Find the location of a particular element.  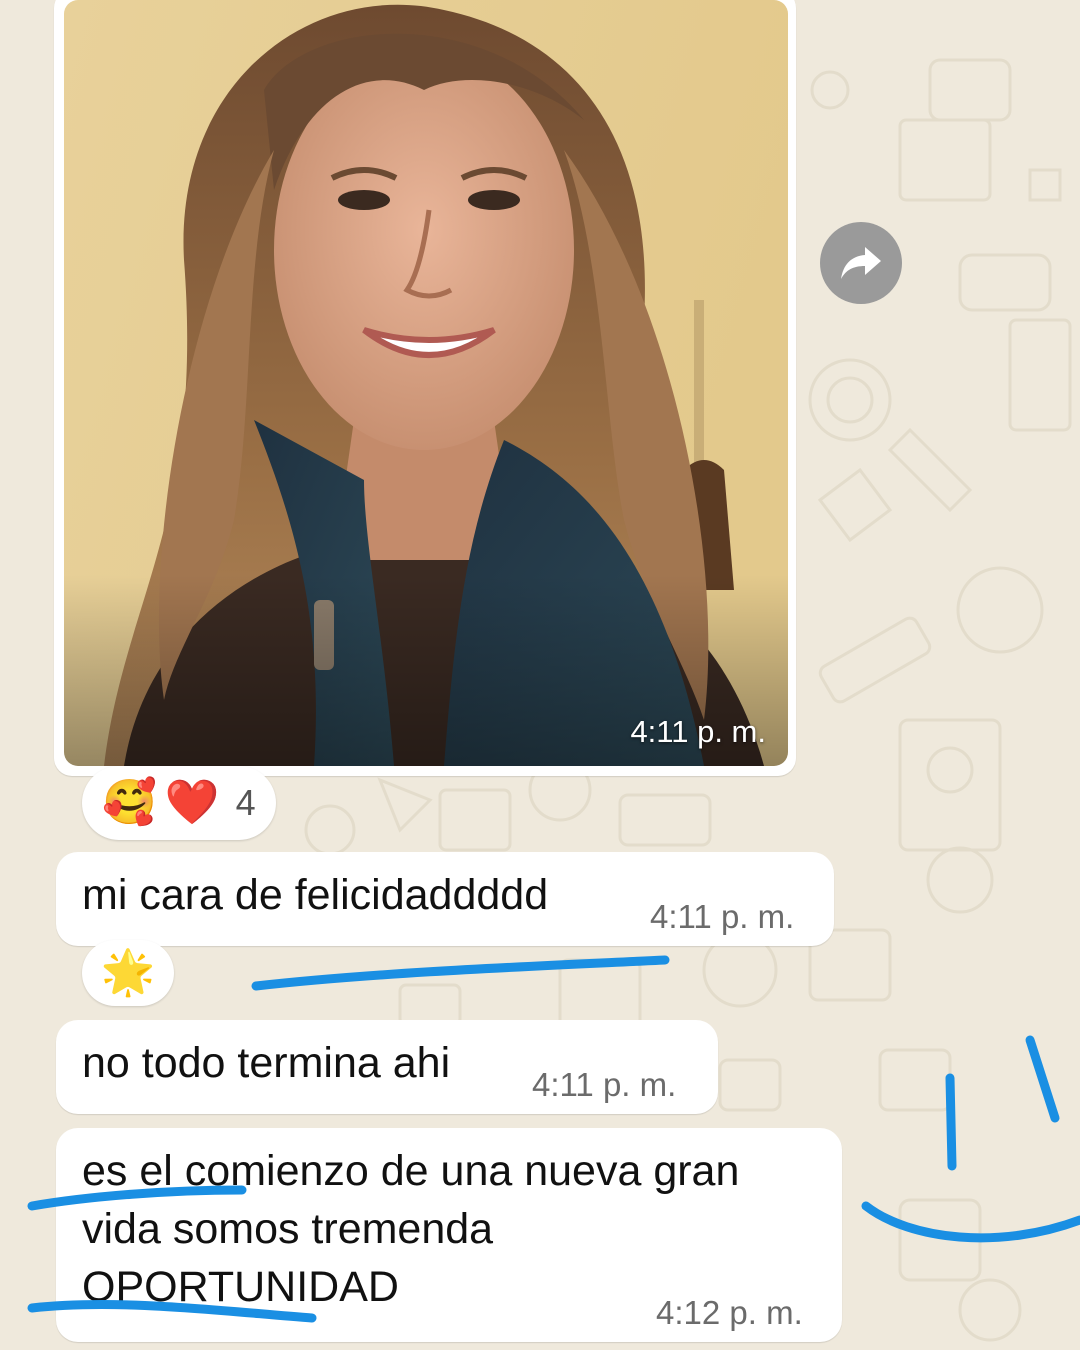

forward-arrow-icon is located at coordinates (861, 263).